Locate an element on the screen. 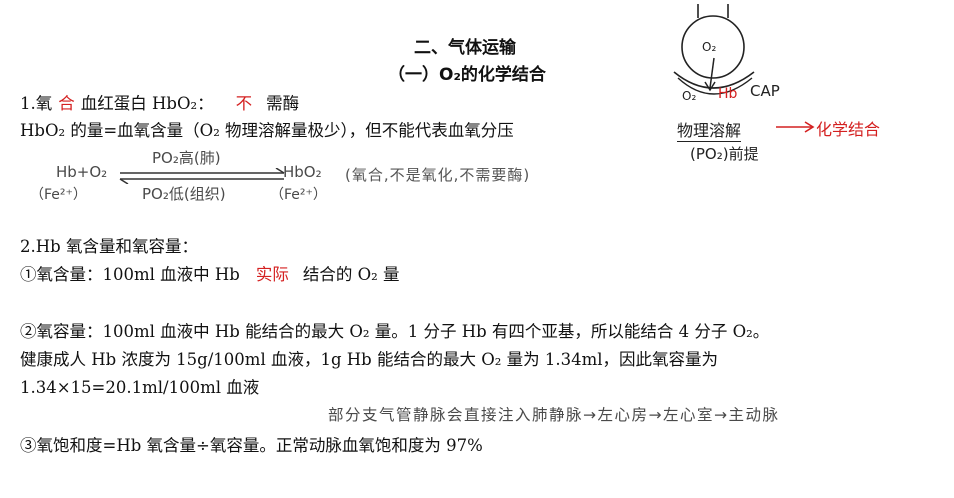  diagram-cap-label: CAP is located at coordinates (765, 91).